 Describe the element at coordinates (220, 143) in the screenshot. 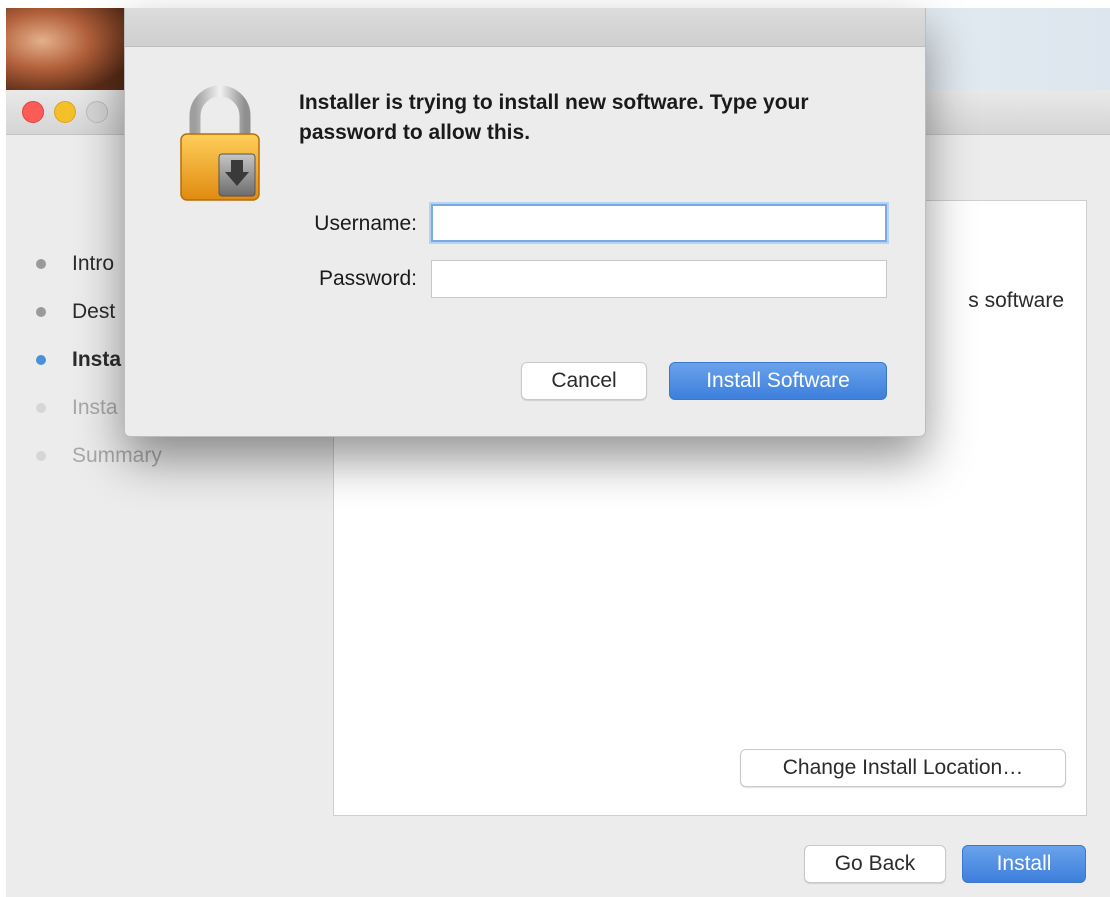

I see `lock-icon` at that location.